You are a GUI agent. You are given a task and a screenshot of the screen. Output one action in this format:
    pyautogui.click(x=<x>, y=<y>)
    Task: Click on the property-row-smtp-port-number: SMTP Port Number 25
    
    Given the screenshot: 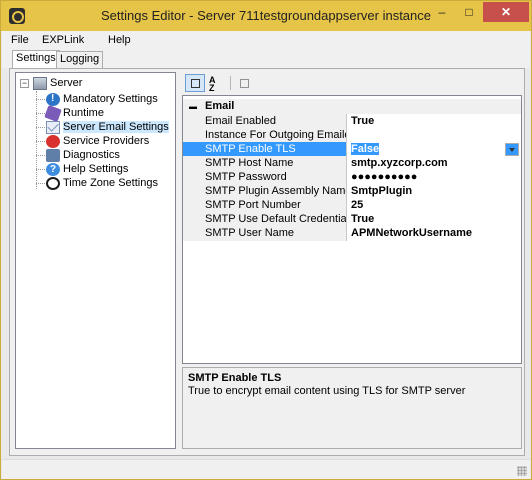 What is the action you would take?
    pyautogui.click(x=352, y=205)
    